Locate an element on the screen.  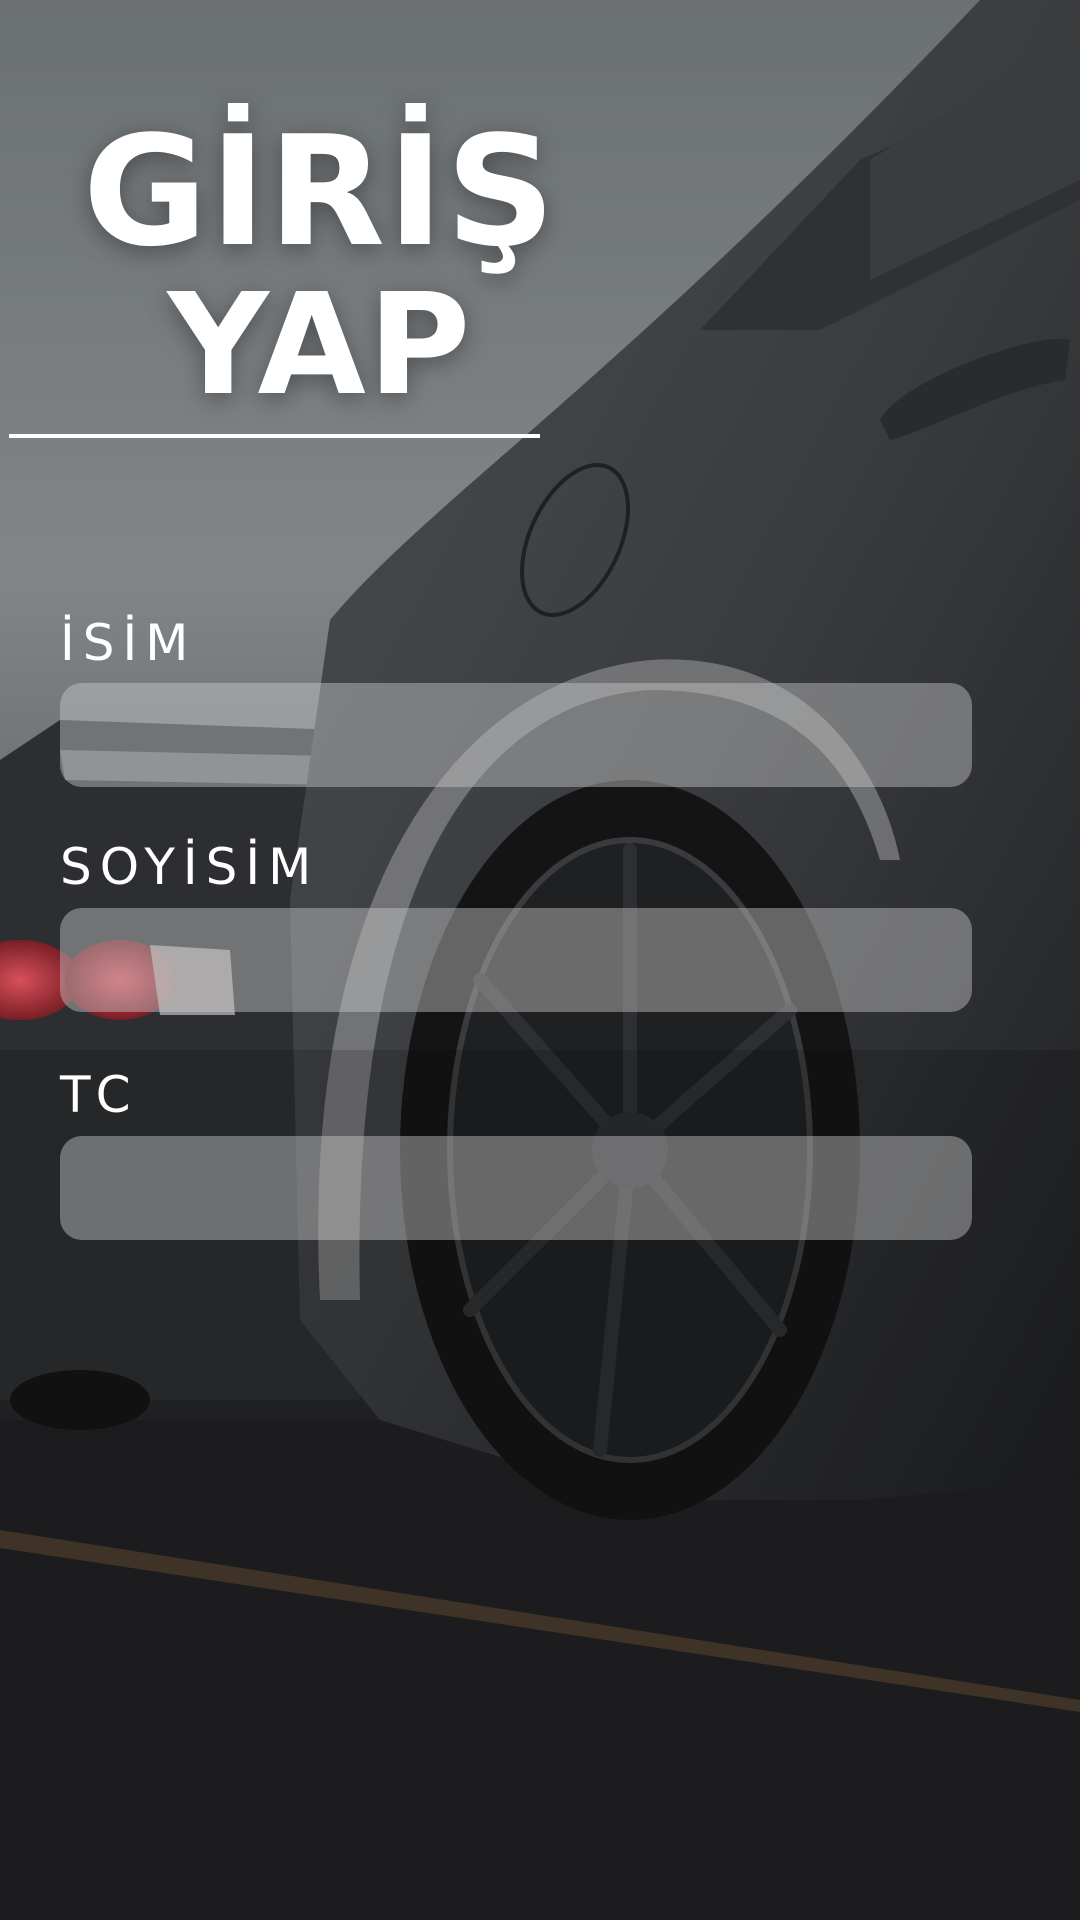
title-divider is located at coordinates (274, 436).